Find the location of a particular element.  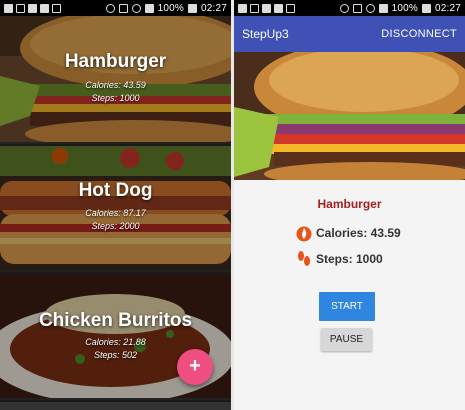

pause-button: PAUSE is located at coordinates (346, 339).